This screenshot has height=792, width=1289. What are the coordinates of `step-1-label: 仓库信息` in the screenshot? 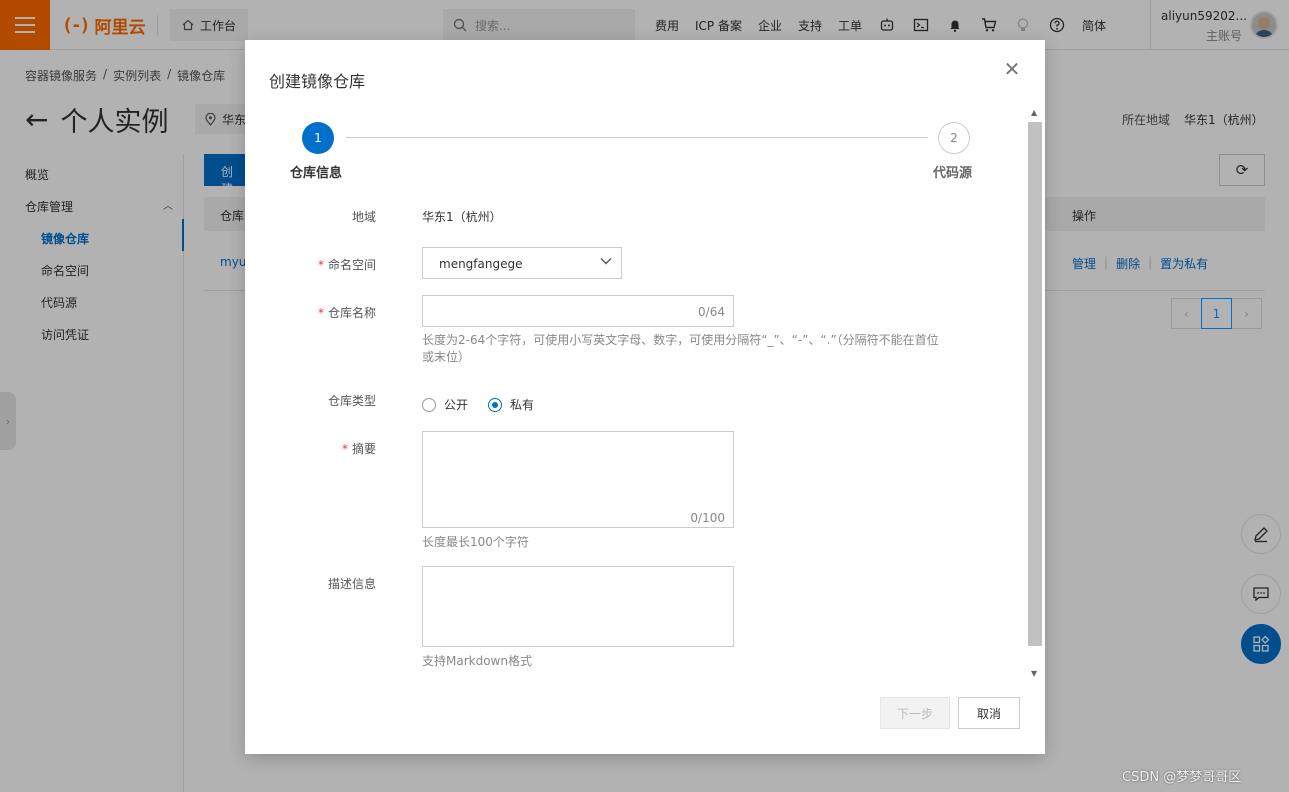 It's located at (316, 173).